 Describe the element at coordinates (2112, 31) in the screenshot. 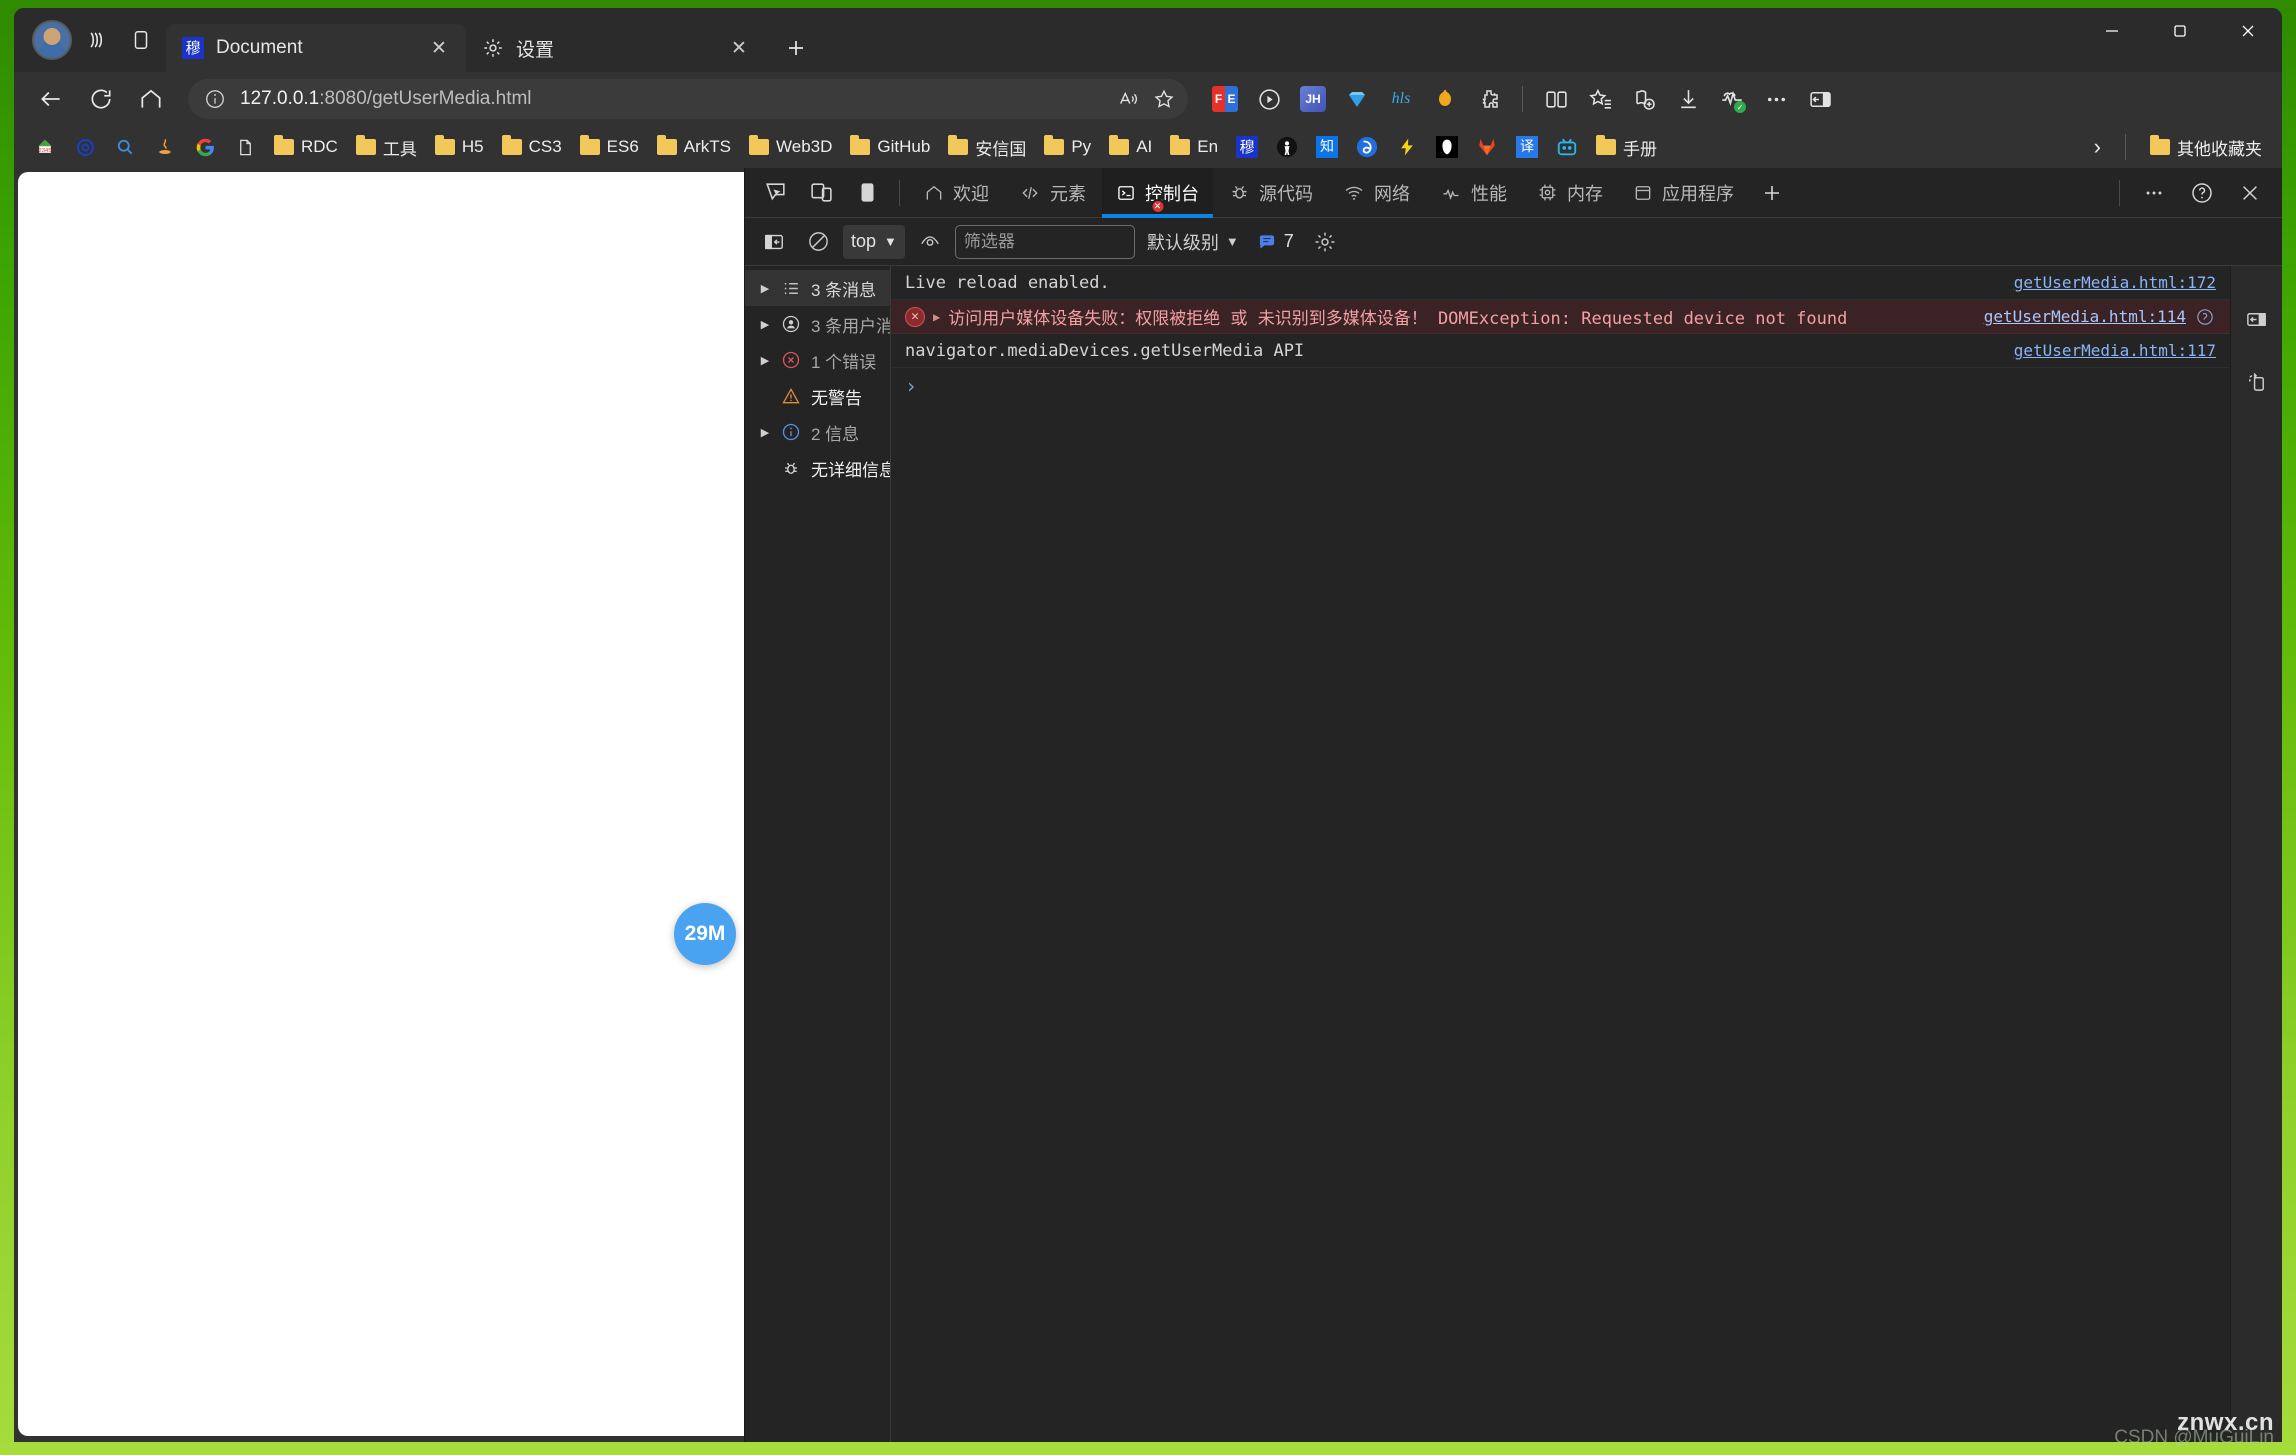

I see `minimize-button` at that location.